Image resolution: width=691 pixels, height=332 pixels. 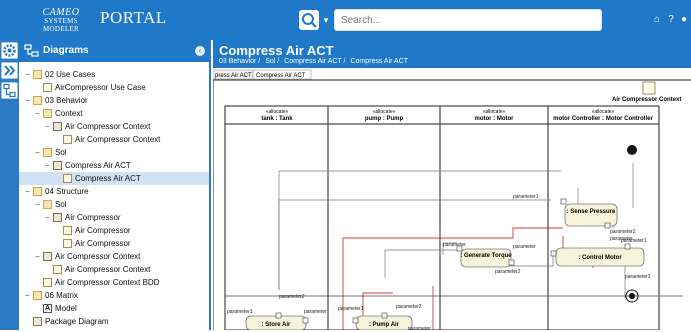 I want to click on user-icon: ●, so click(x=684, y=20).